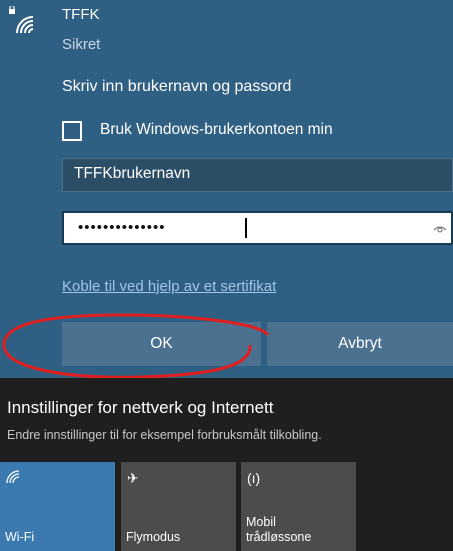 The height and width of the screenshot is (551, 453). Describe the element at coordinates (440, 229) in the screenshot. I see `reveal-password-eye-icon` at that location.